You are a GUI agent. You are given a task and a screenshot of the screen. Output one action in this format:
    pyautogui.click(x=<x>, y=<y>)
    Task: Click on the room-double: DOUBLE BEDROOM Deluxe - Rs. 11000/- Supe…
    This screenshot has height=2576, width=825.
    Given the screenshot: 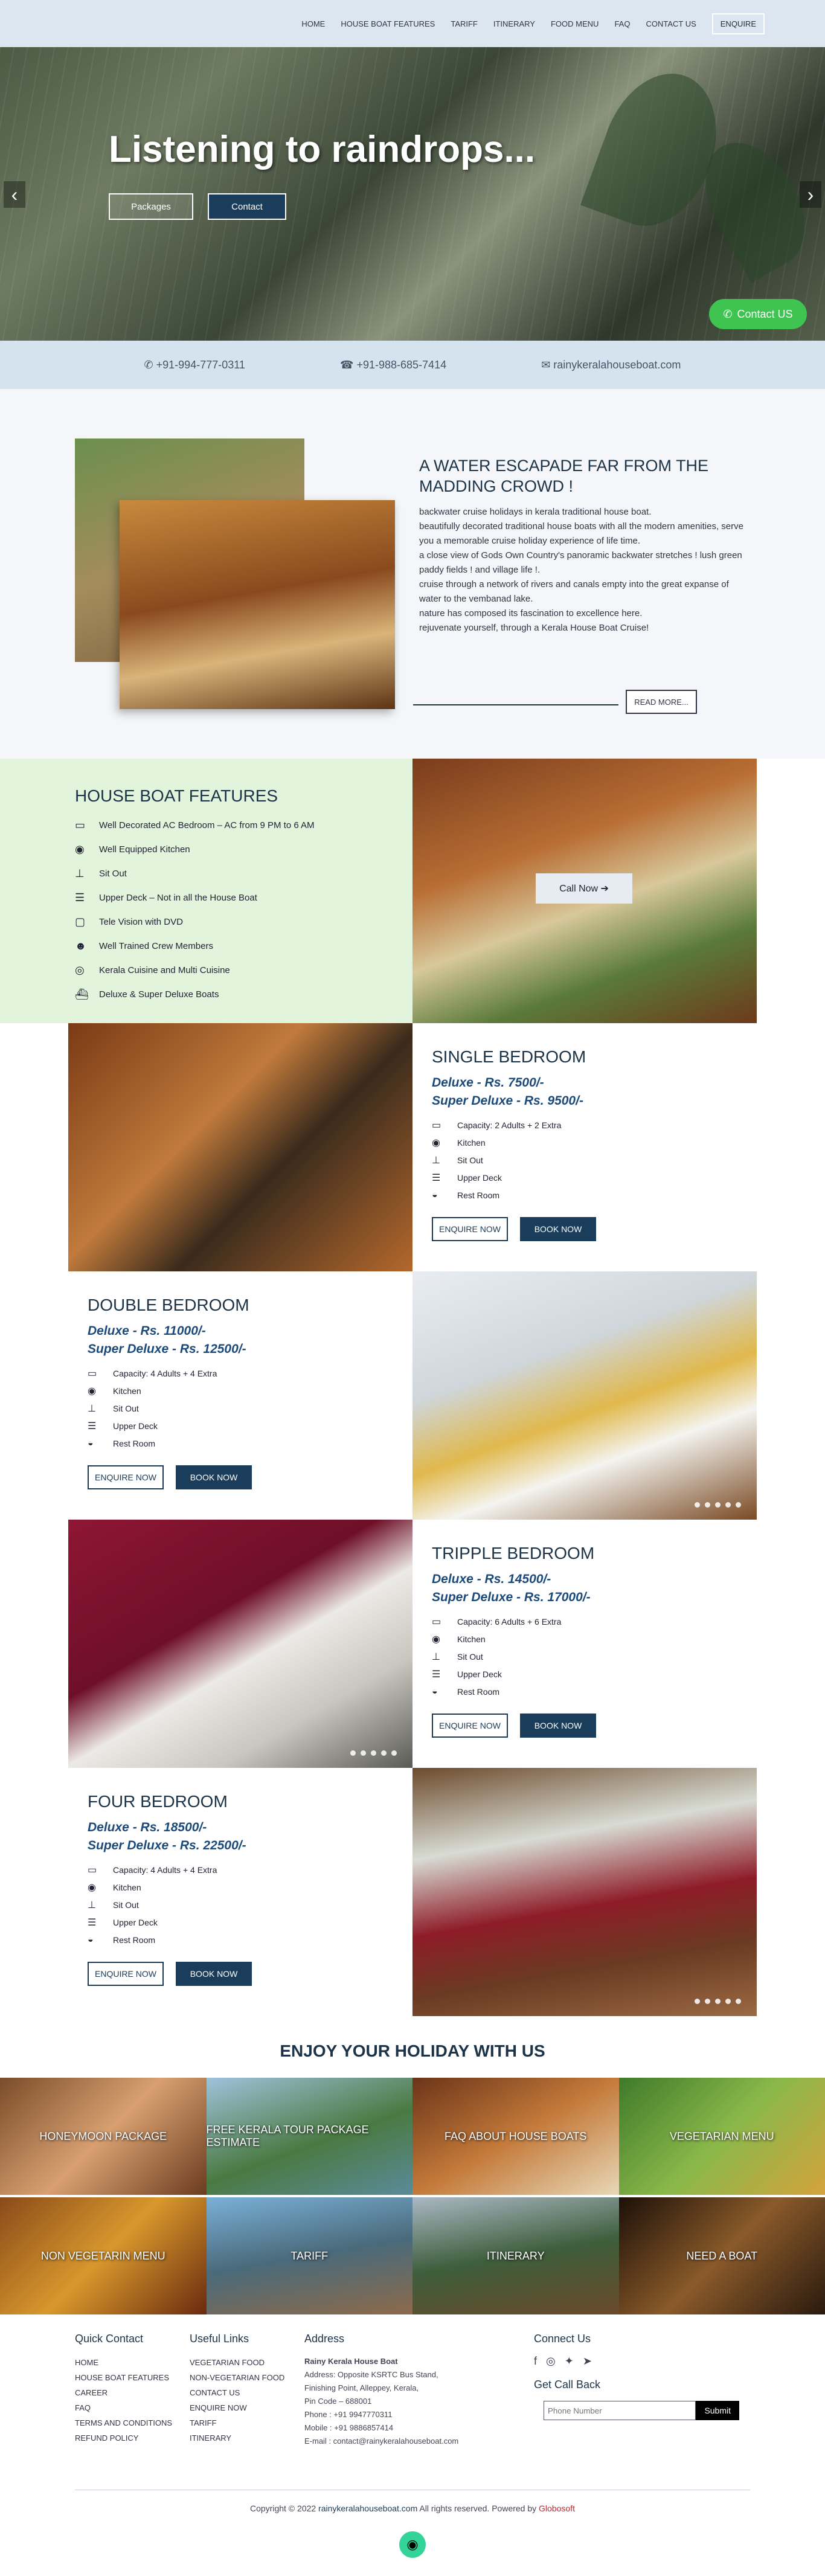 What is the action you would take?
    pyautogui.click(x=412, y=1395)
    